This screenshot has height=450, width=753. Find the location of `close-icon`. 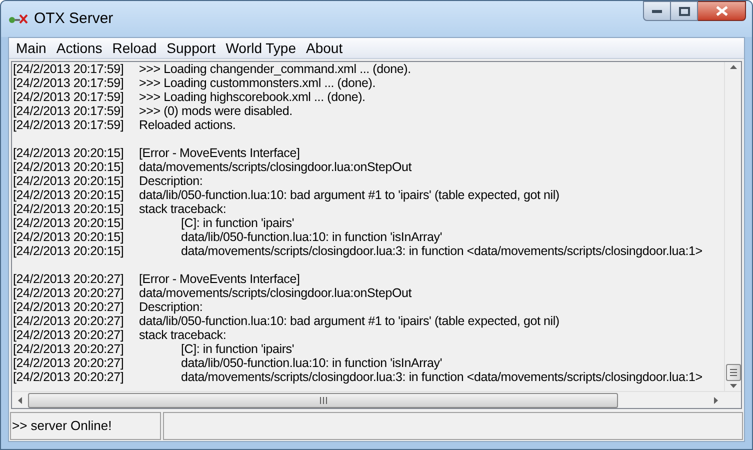

close-icon is located at coordinates (722, 11).